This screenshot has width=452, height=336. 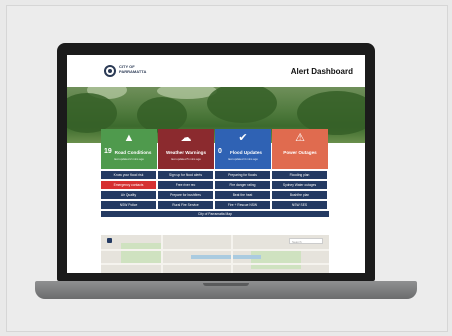 I want to click on tile-label: Weather Warnings, so click(x=186, y=152).